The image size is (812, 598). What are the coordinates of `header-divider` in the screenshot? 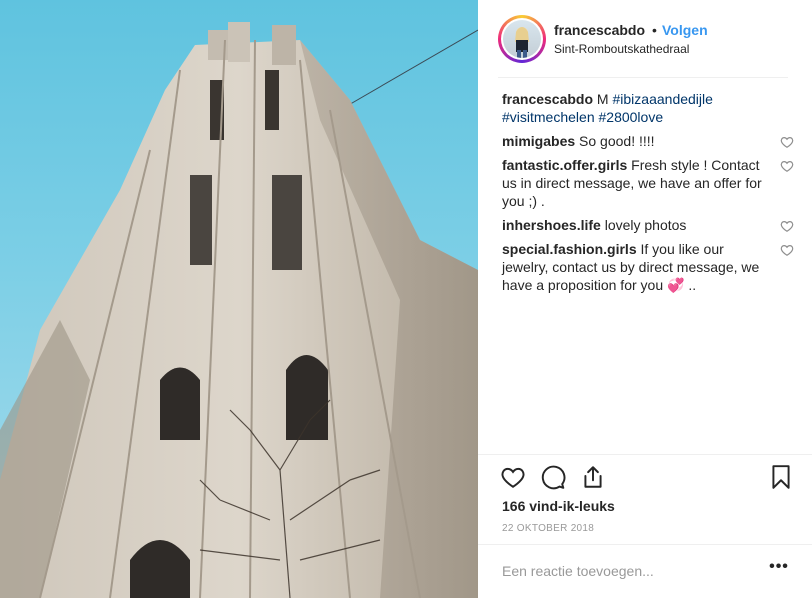 It's located at (643, 77).